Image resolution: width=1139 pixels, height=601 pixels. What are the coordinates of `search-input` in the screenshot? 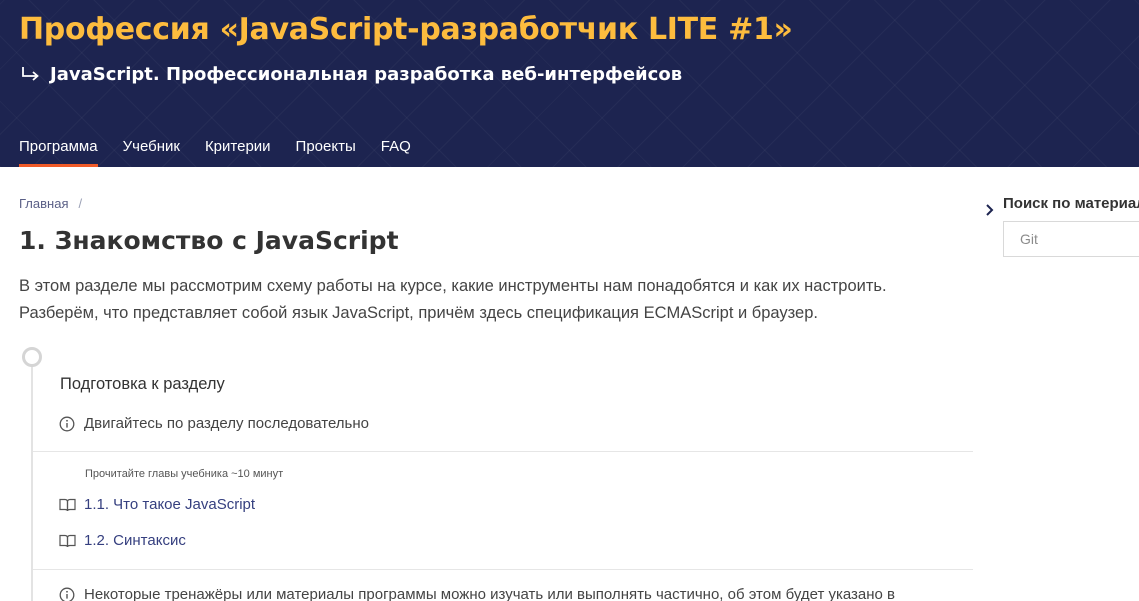 It's located at (1071, 239).